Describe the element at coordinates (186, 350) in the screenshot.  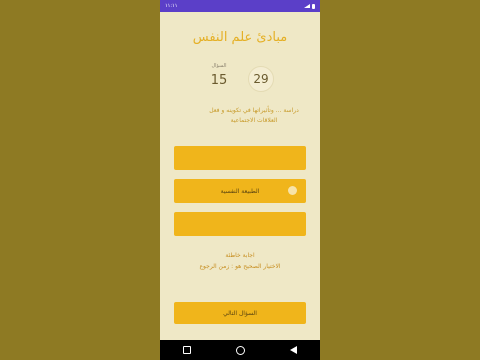
I see `recents-icon` at that location.